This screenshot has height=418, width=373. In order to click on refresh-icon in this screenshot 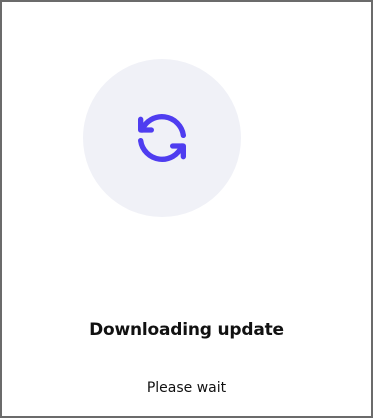, I will do `click(162, 138)`.